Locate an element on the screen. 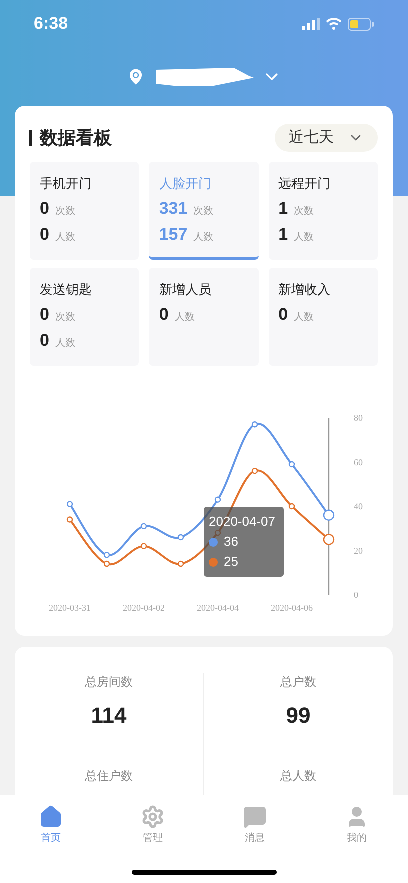 Image resolution: width=408 pixels, height=883 pixels. total-label: 总房间数 is located at coordinates (109, 682).